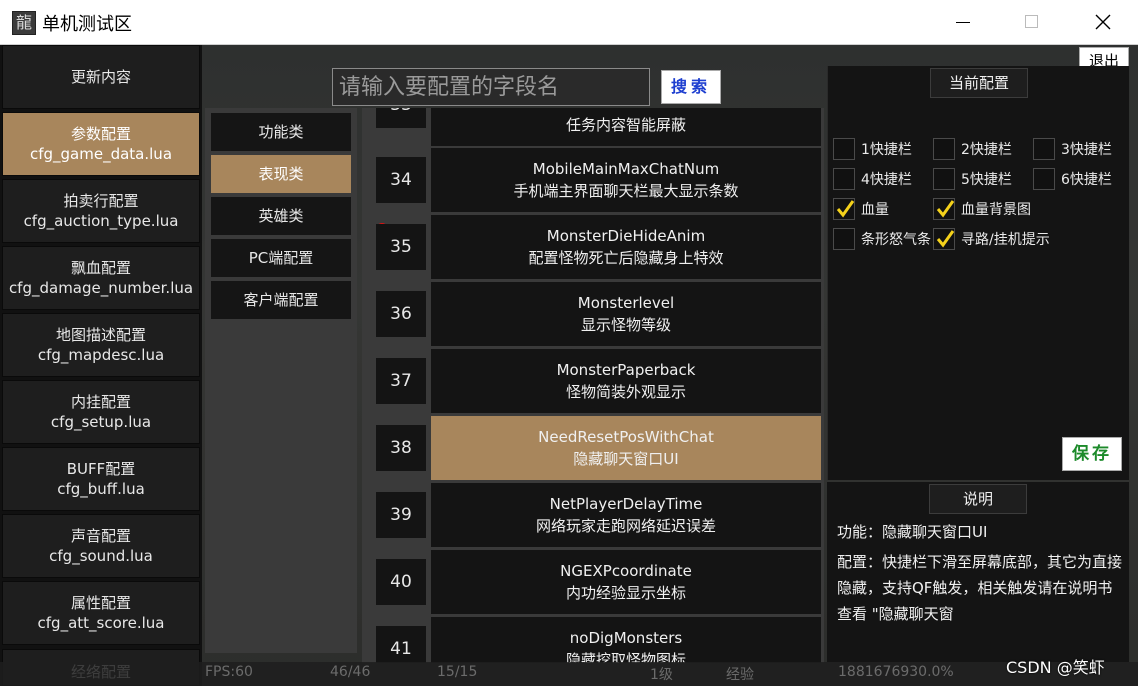  What do you see at coordinates (401, 247) in the screenshot?
I see `field-number: 35` at bounding box center [401, 247].